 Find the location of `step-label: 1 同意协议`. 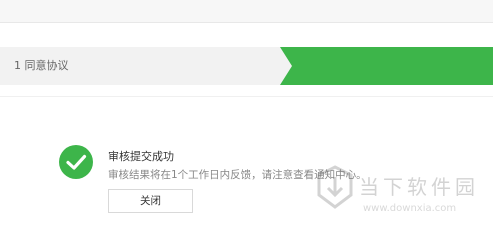

step-label: 1 同意协议 is located at coordinates (41, 65).